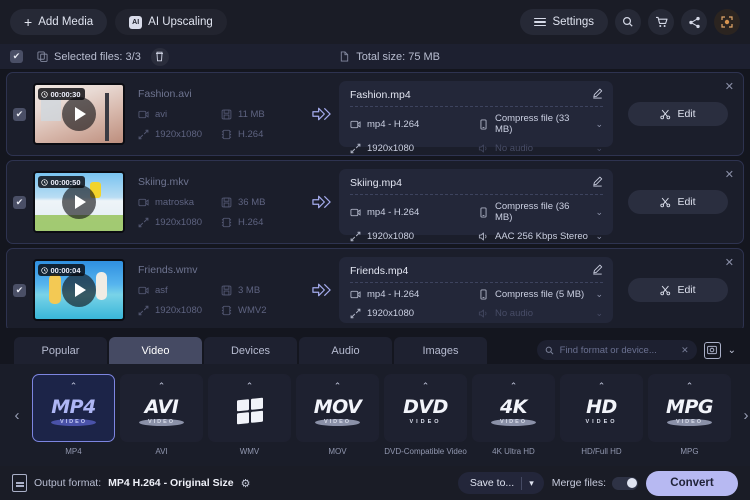 This screenshot has height=500, width=750. Describe the element at coordinates (540, 294) in the screenshot. I see `output-compress-select: Compress file (5 MB) ⌄` at that location.